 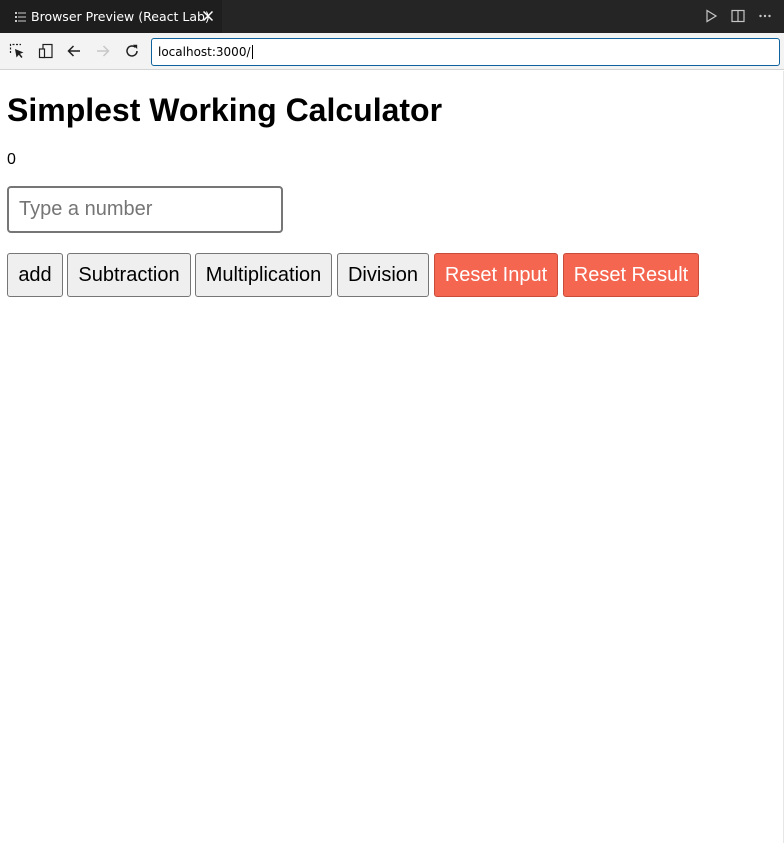 I want to click on multiplication-button: Multiplication, so click(x=263, y=275).